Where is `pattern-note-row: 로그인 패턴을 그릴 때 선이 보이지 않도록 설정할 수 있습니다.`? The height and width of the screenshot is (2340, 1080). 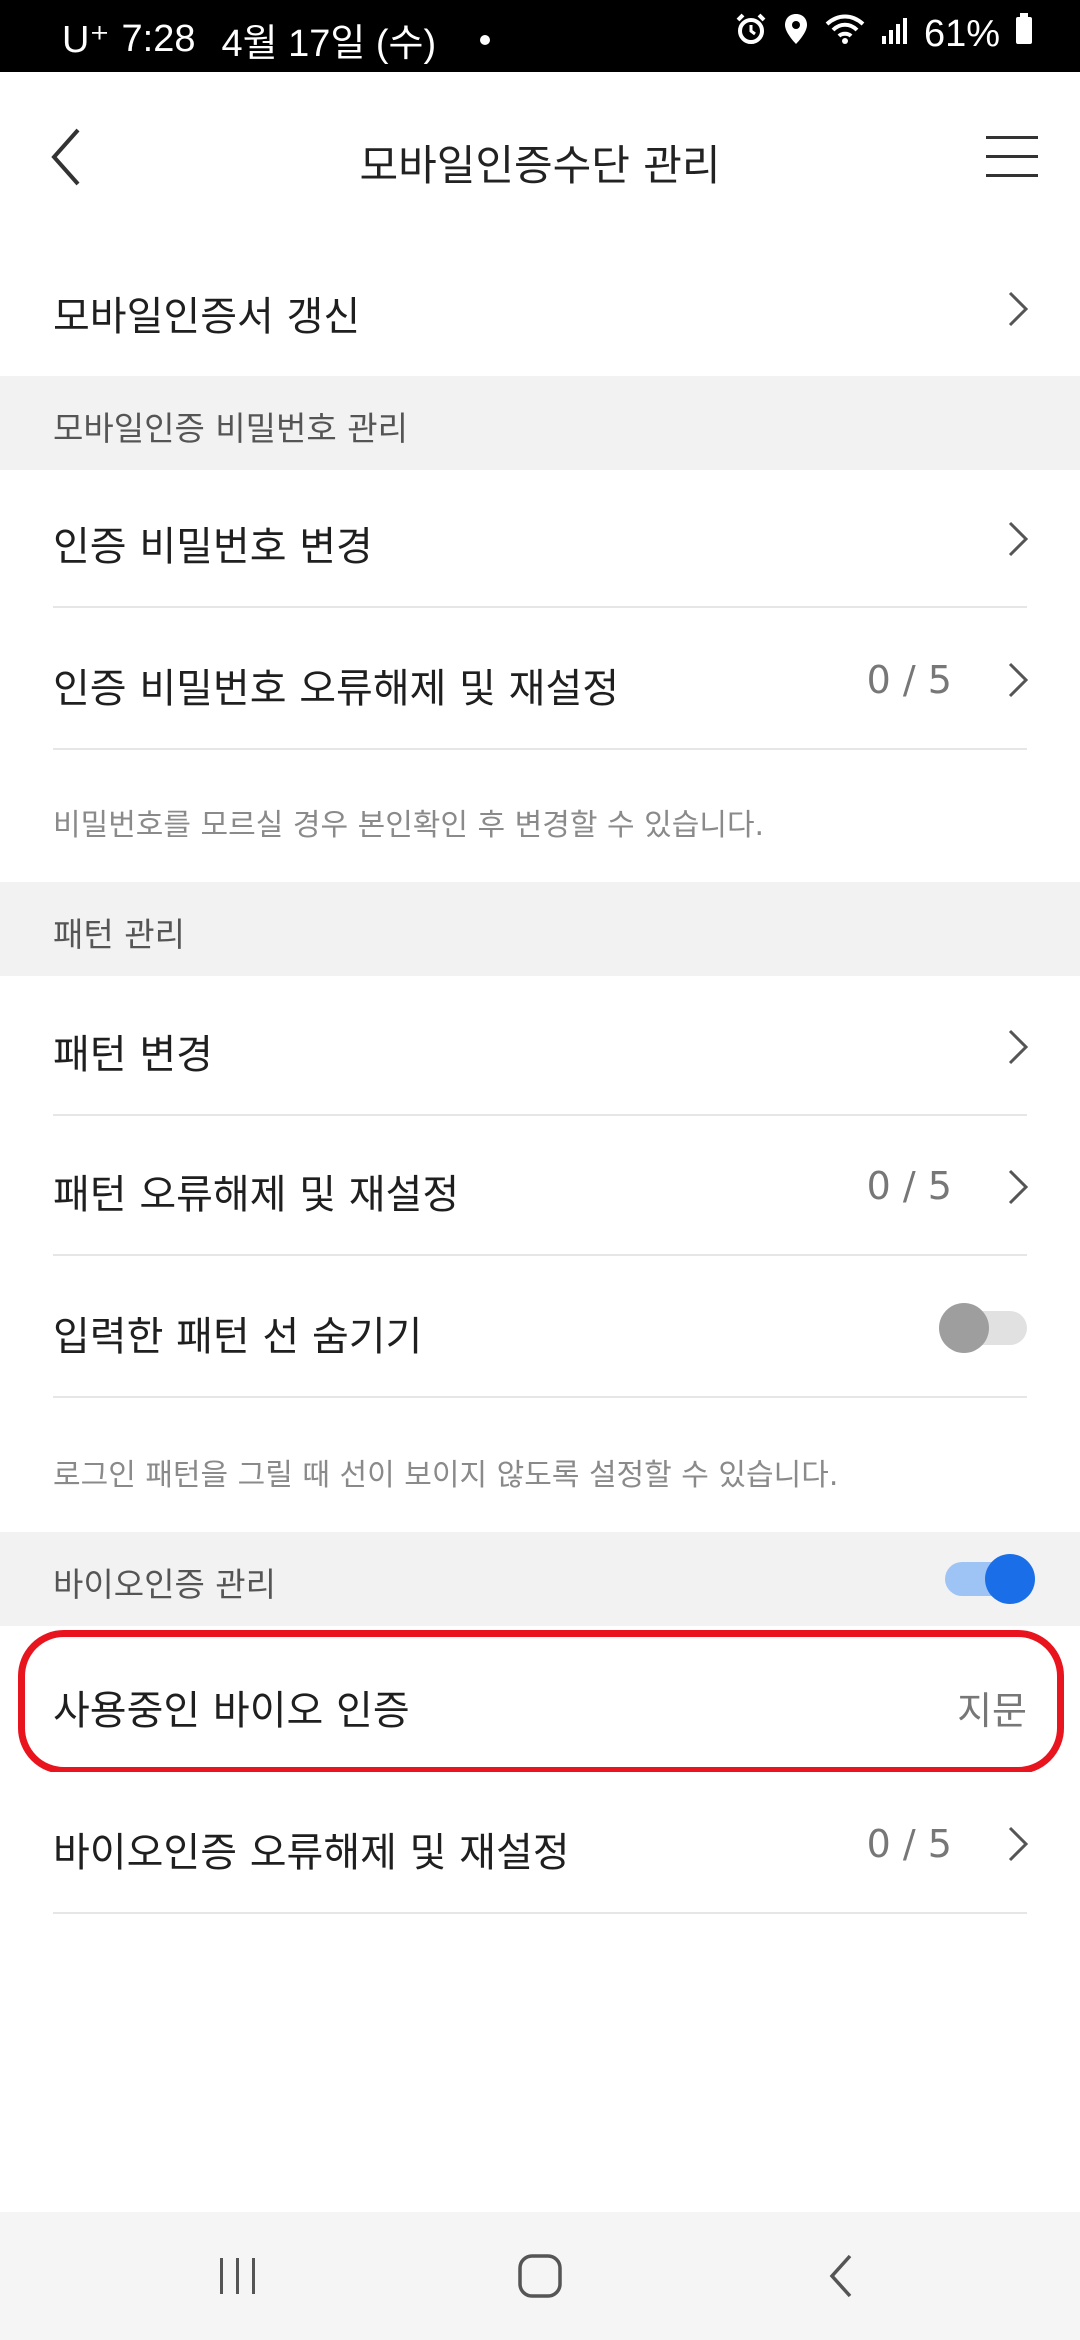
pattern-note-row: 로그인 패턴을 그릴 때 선이 보이지 않도록 설정할 수 있습니다. is located at coordinates (540, 1465).